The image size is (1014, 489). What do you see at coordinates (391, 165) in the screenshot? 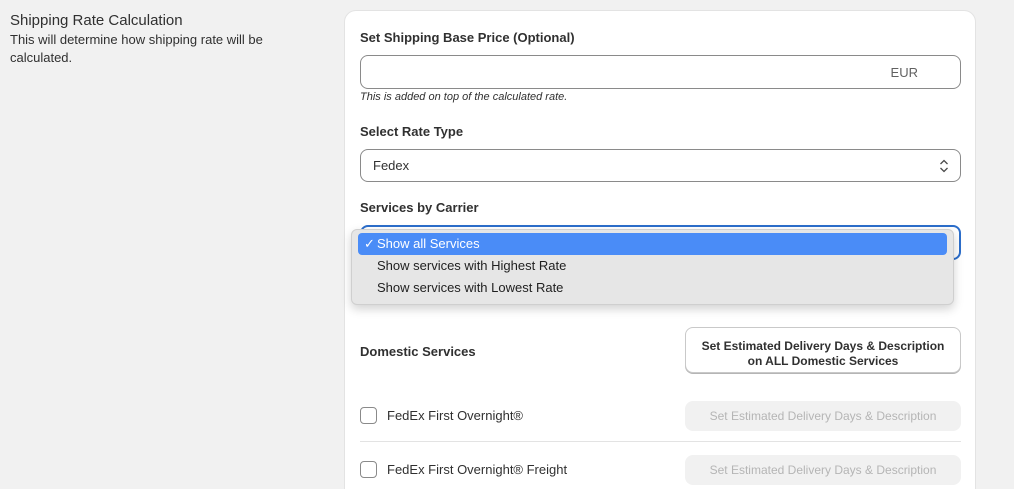
I see `rate-type-selected-value: Fedex` at bounding box center [391, 165].